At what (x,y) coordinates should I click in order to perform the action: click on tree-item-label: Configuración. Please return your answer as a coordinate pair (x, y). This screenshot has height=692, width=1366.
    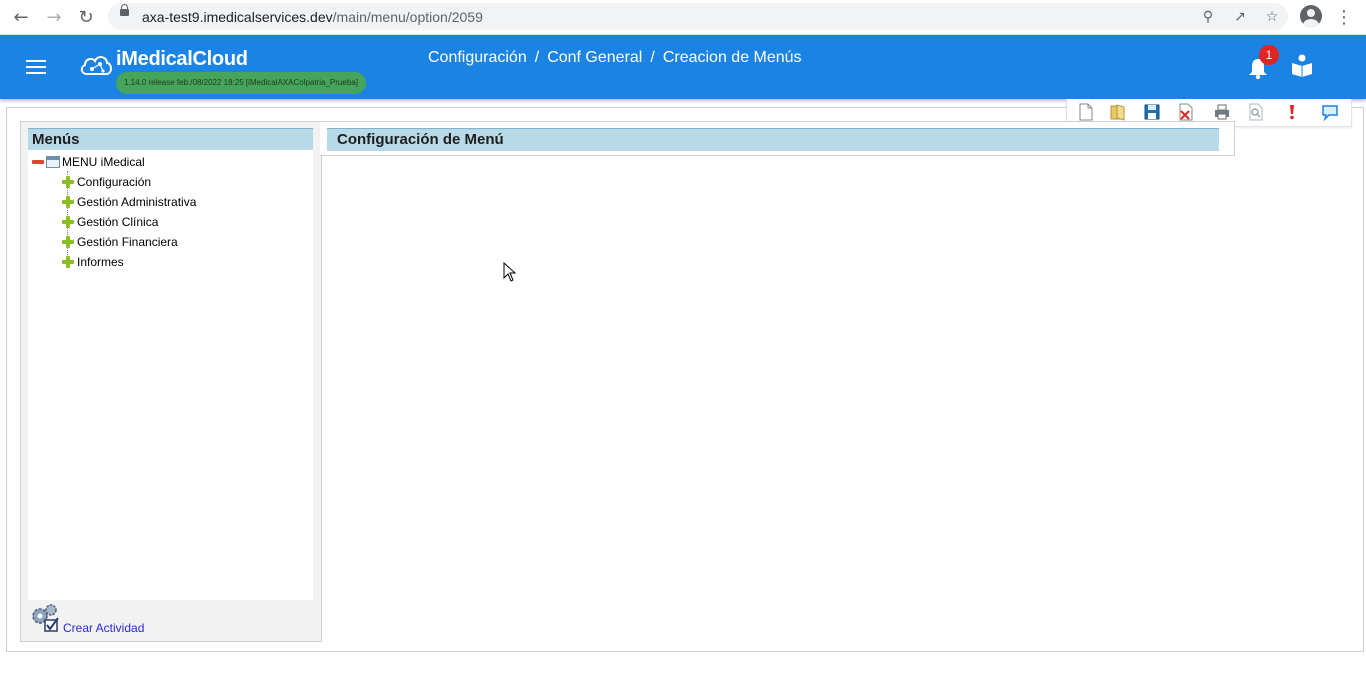
    Looking at the image, I should click on (114, 182).